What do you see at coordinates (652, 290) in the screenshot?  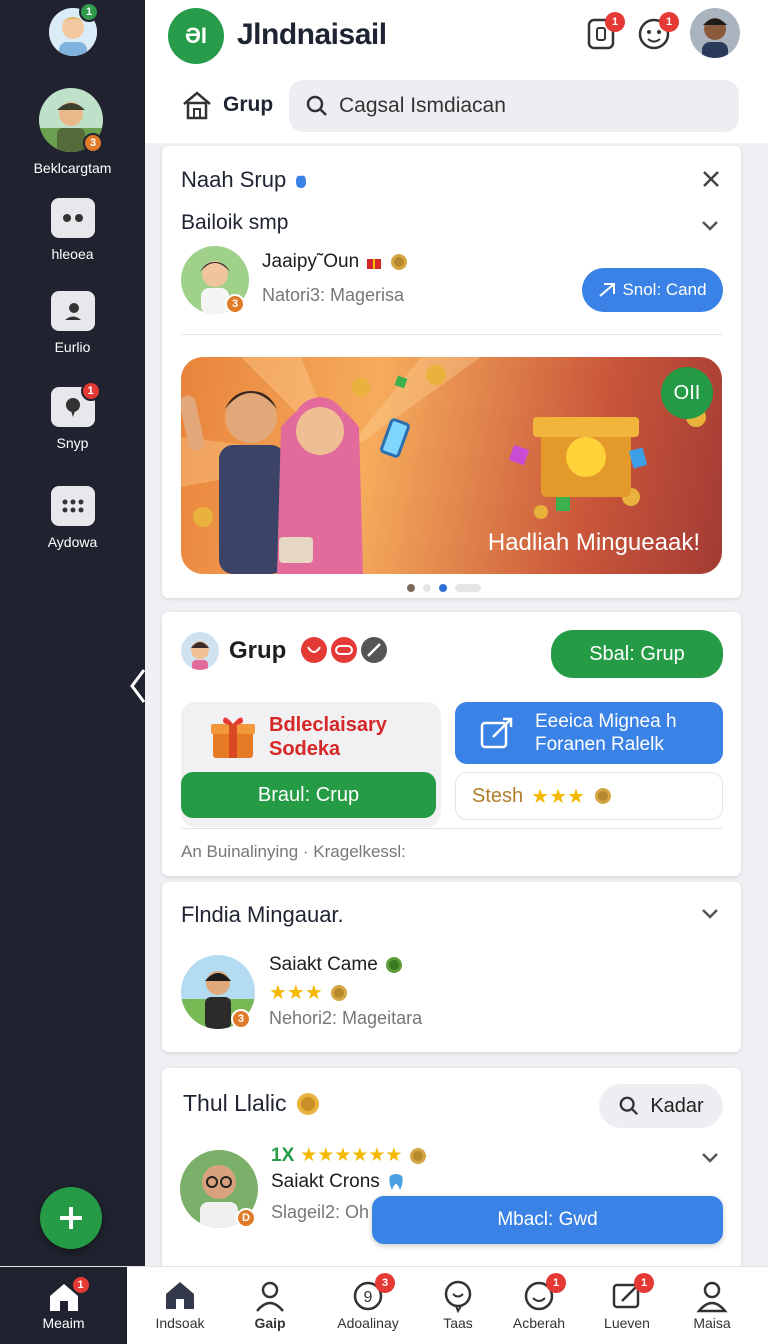 I see `send-button: Snol: Cand` at bounding box center [652, 290].